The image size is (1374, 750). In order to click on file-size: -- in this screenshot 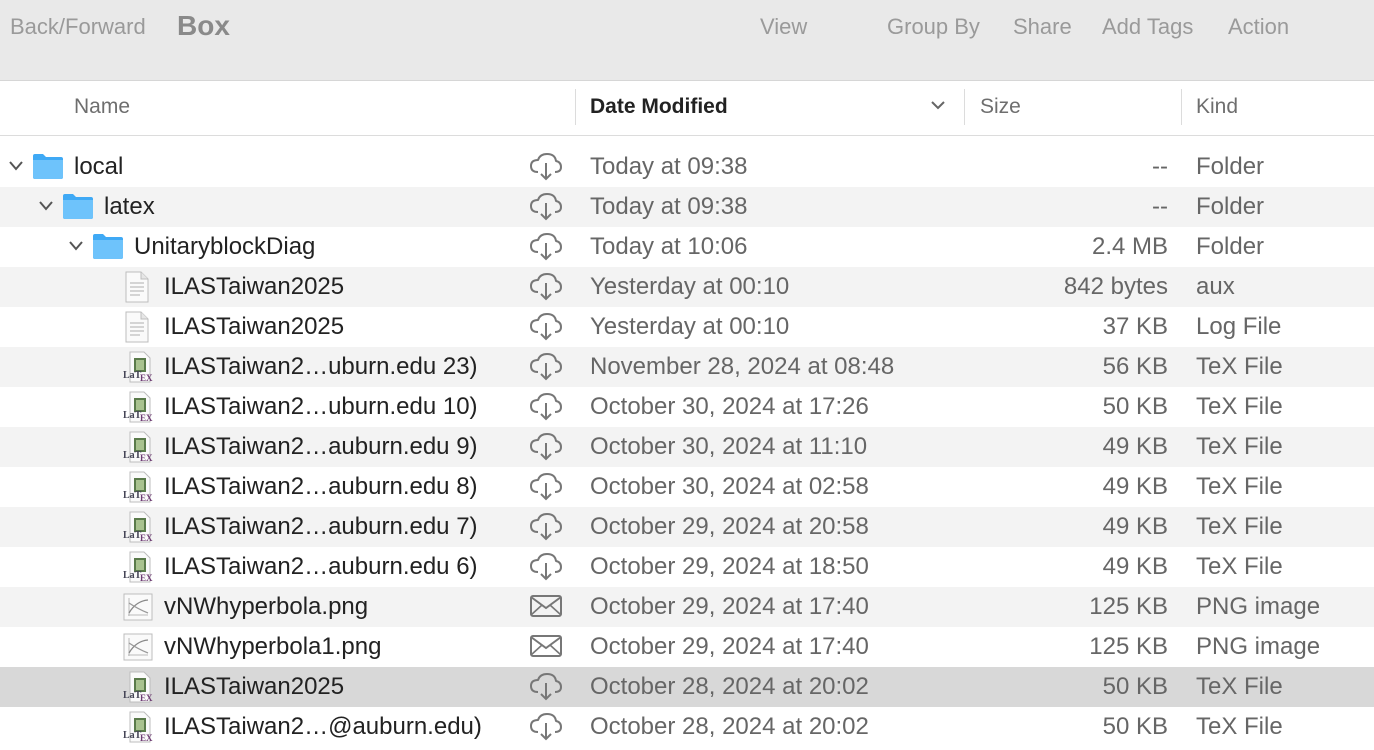, I will do `click(1160, 166)`.